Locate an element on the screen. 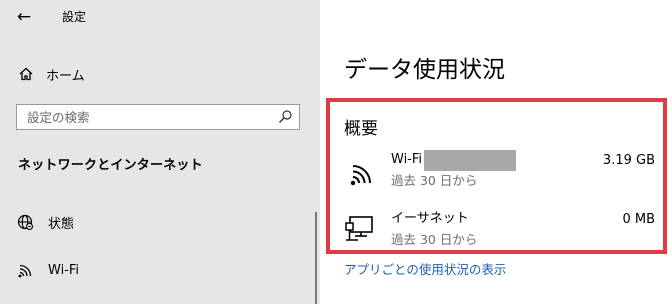 This screenshot has height=304, width=672. ethernet-icon is located at coordinates (359, 228).